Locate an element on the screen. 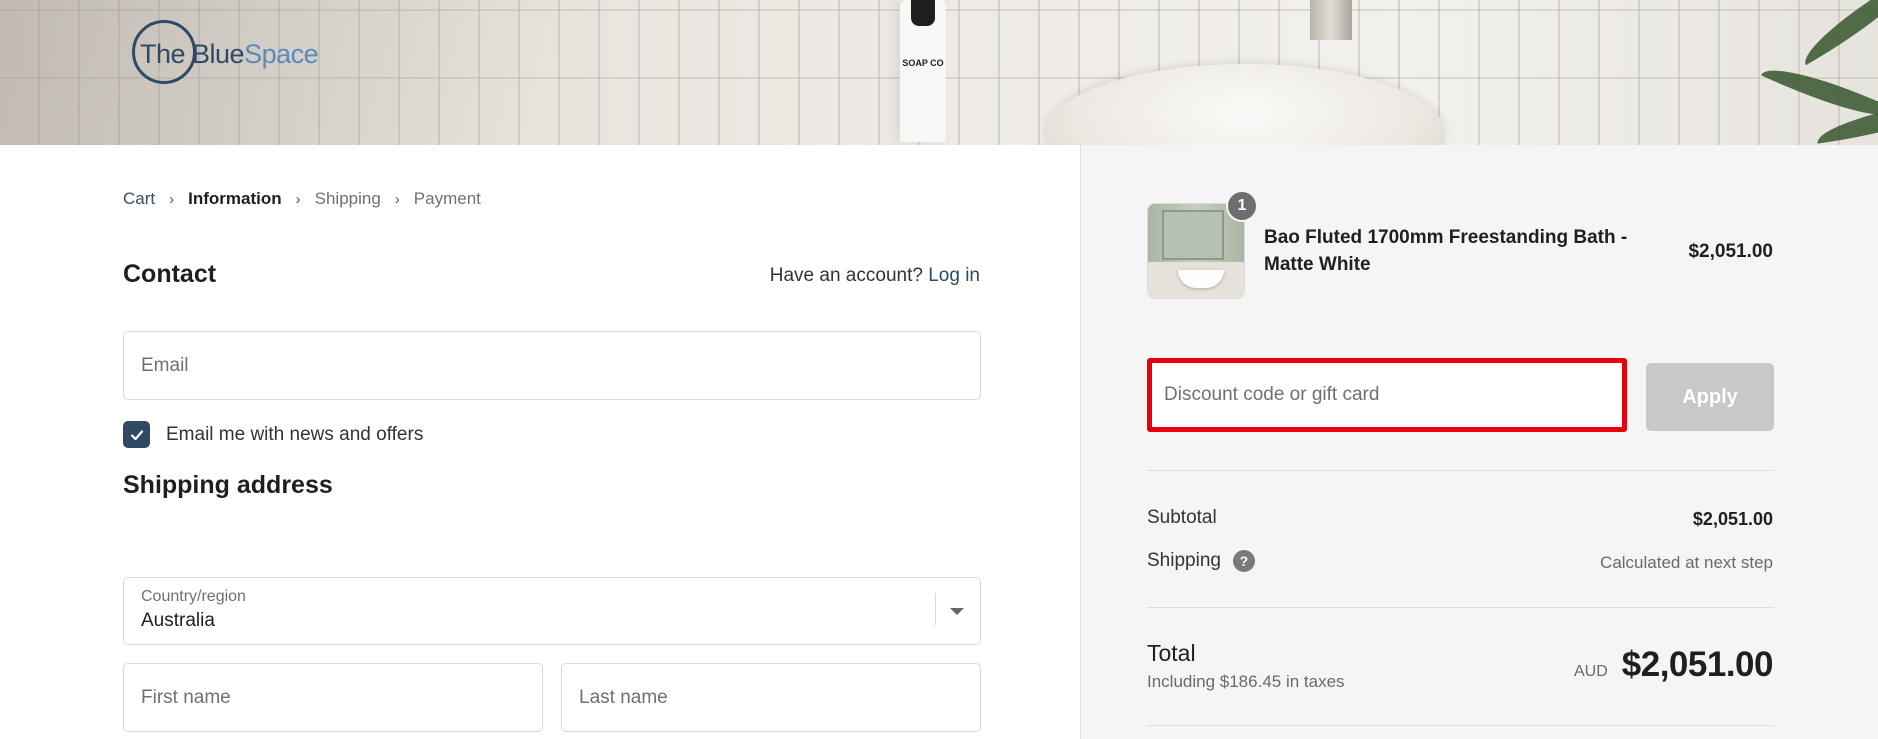 The width and height of the screenshot is (1878, 739). login-link: Log in is located at coordinates (954, 275).